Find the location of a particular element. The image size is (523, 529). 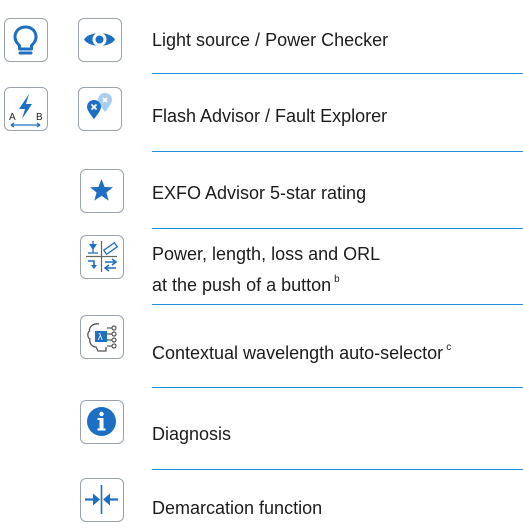

info-icon is located at coordinates (101, 421).